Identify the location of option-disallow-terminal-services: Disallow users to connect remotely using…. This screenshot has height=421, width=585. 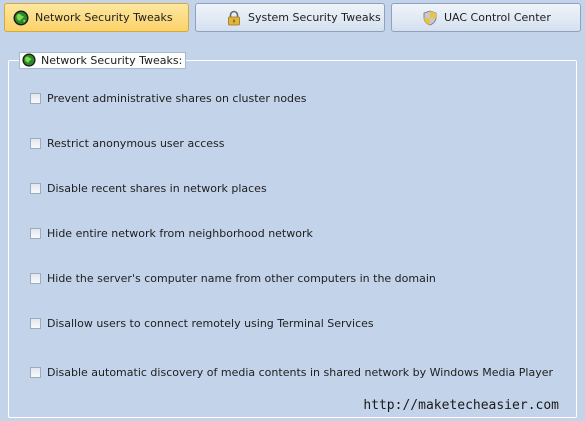
(202, 323).